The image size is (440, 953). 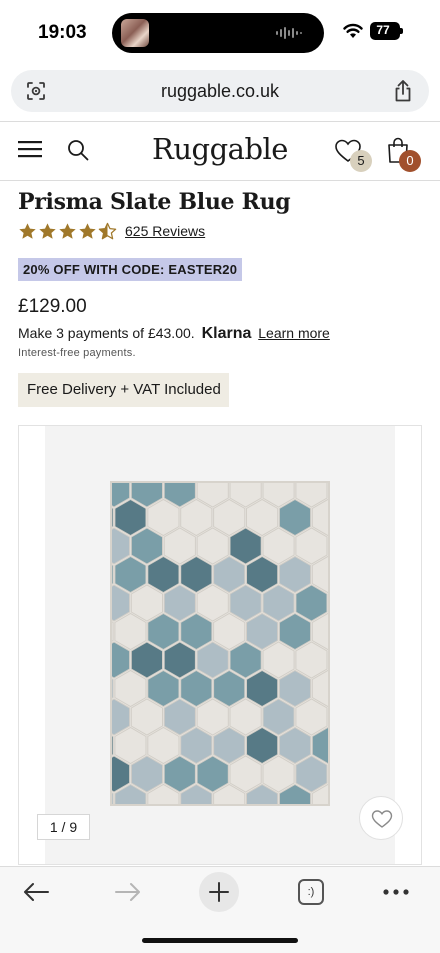 I want to click on dynamic-island, so click(x=218, y=33).